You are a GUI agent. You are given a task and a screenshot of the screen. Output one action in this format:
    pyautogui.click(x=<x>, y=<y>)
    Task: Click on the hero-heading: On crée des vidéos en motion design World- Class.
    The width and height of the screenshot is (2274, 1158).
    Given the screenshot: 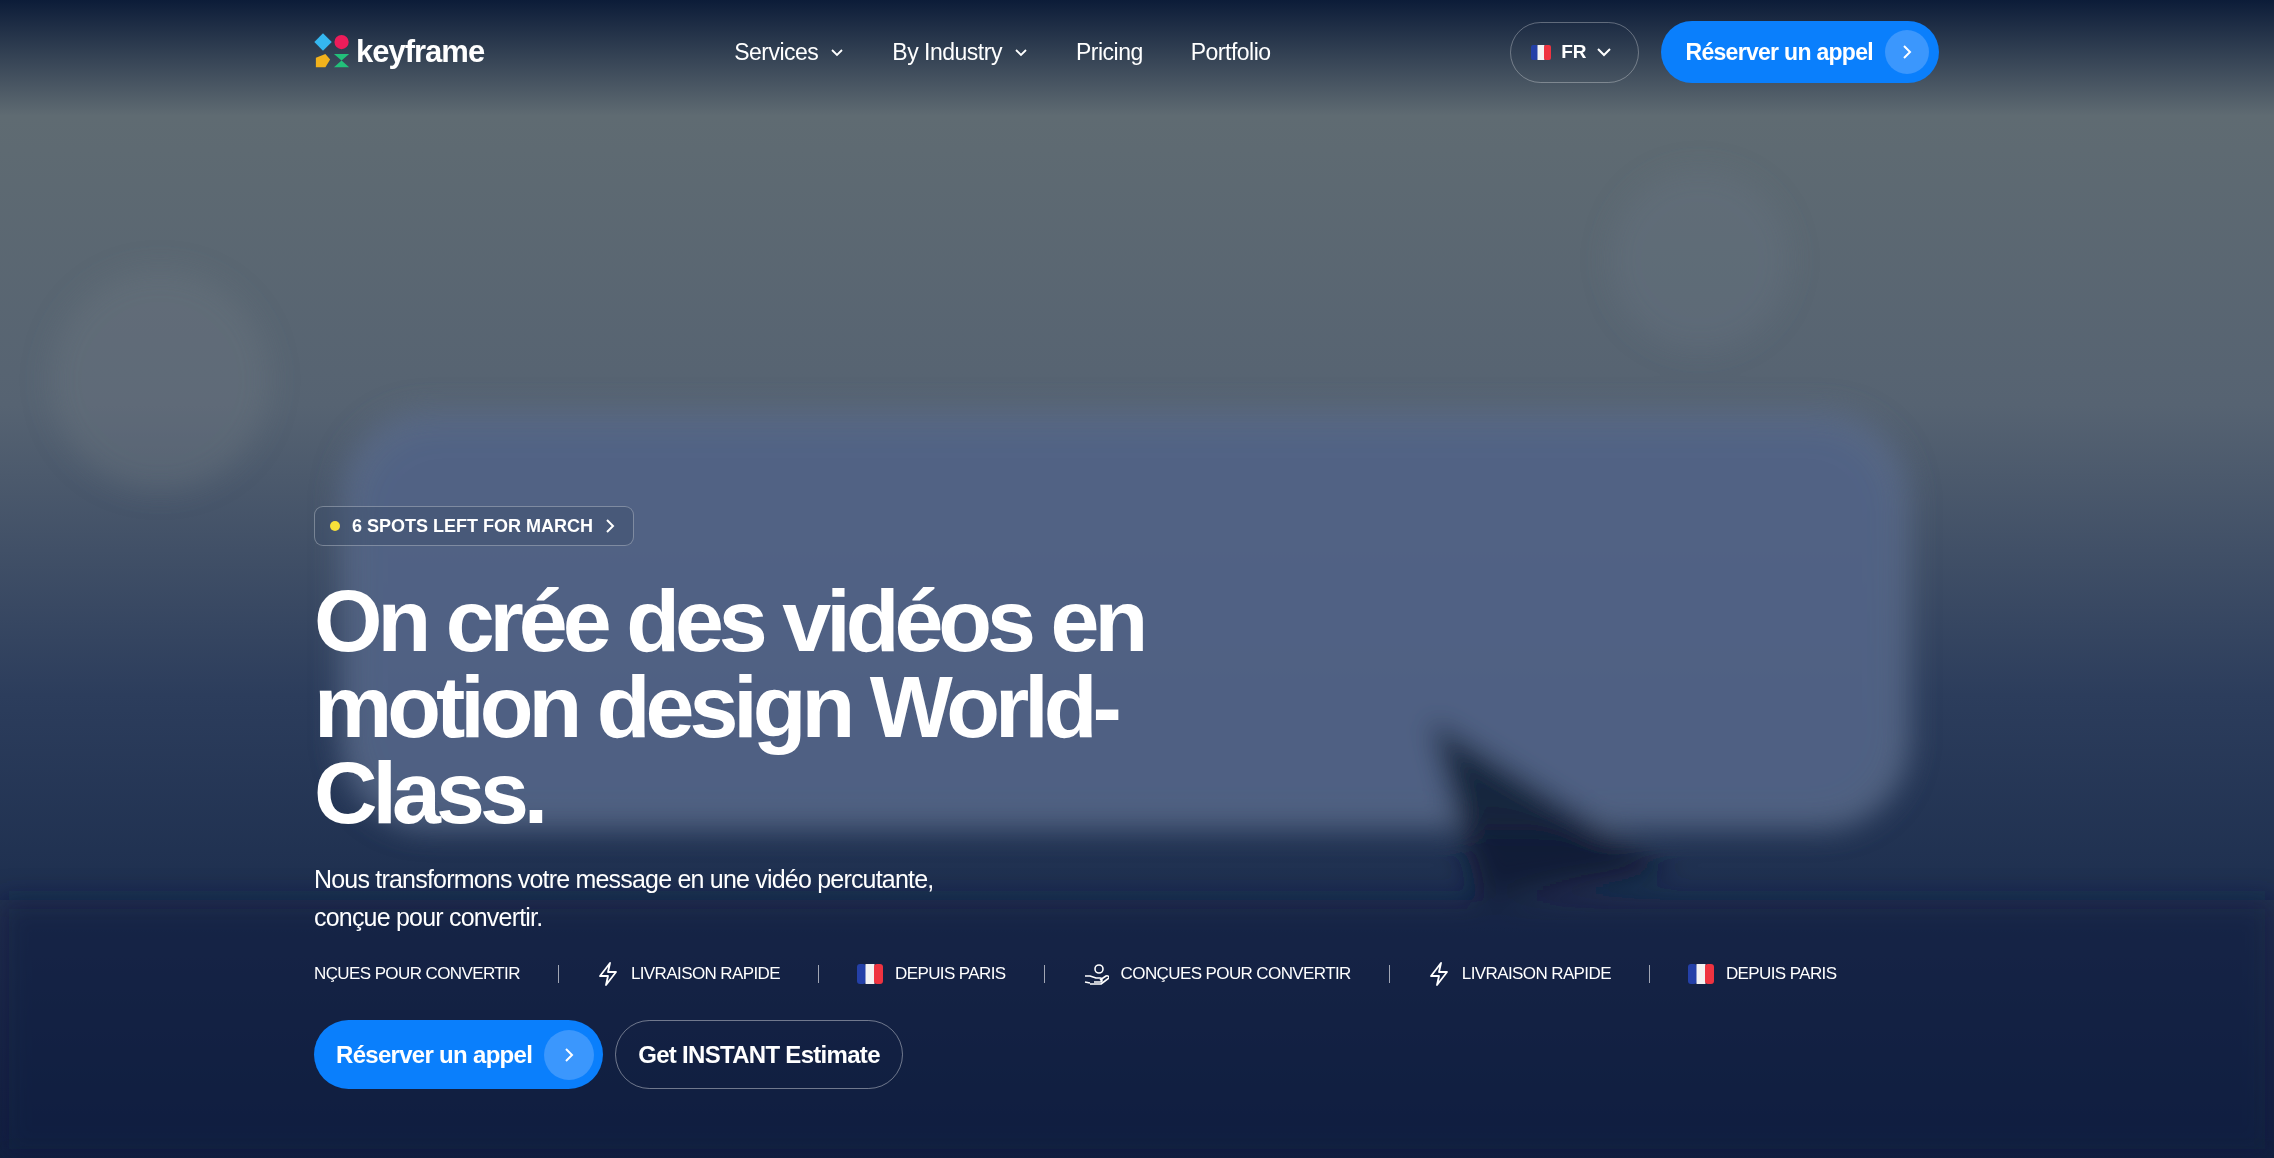 What is the action you would take?
    pyautogui.click(x=729, y=707)
    